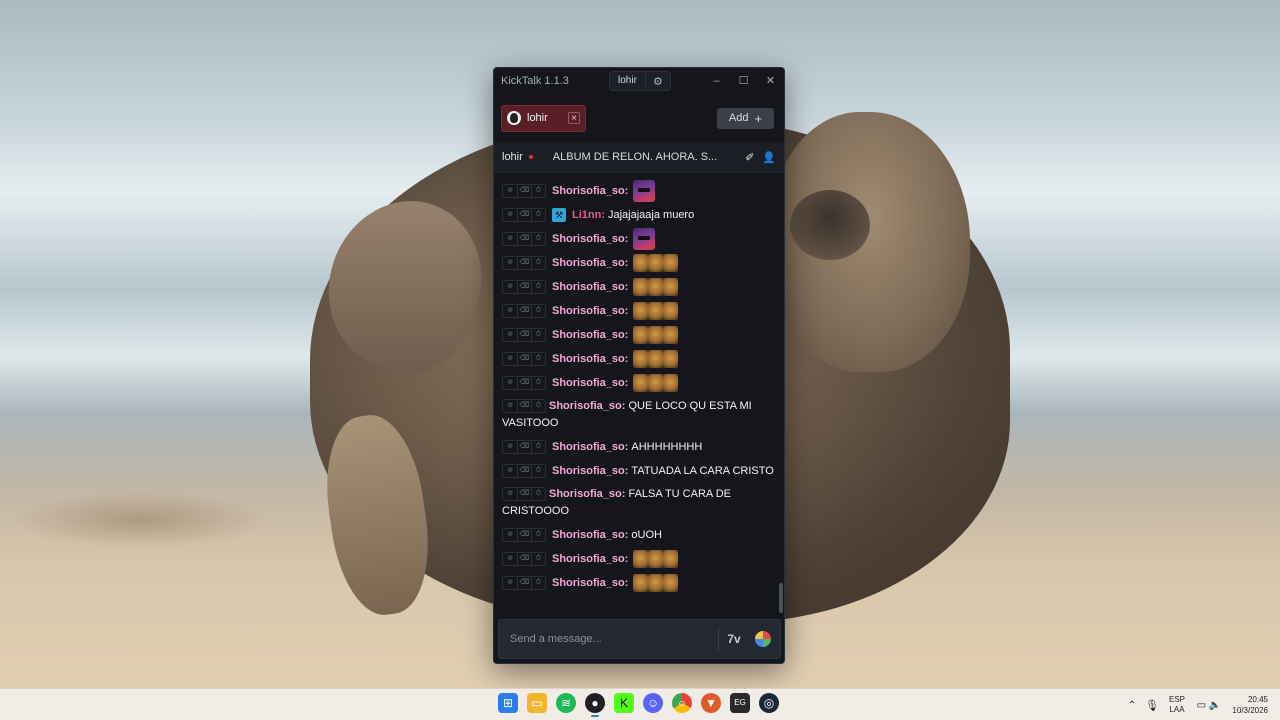 Image resolution: width=1280 pixels, height=720 pixels. Describe the element at coordinates (1209, 705) in the screenshot. I see `network-volume-icon: ▭ 🔈` at that location.